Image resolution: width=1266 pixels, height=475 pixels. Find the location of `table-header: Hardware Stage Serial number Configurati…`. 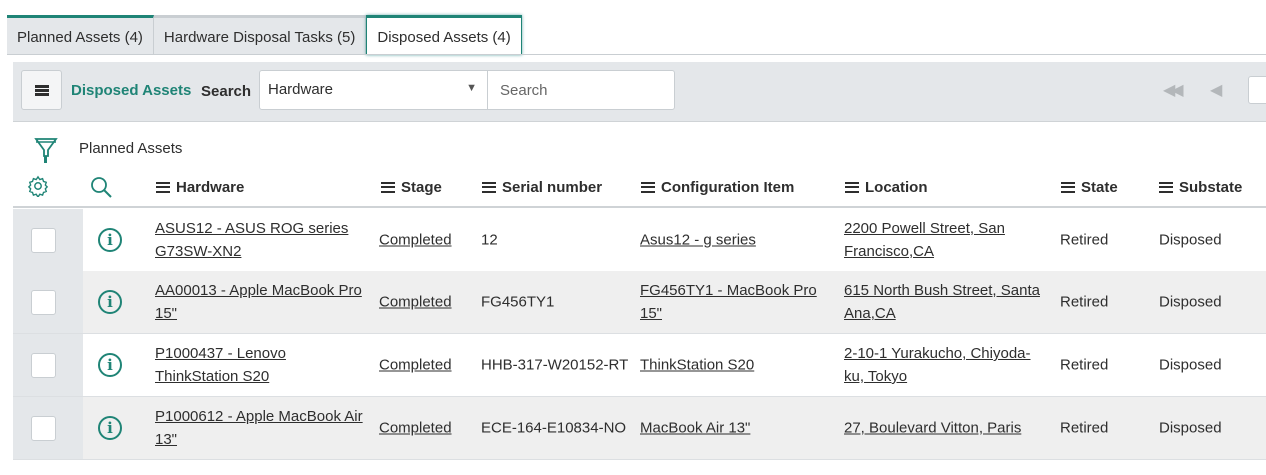

table-header: Hardware Stage Serial number Configurati… is located at coordinates (639, 190).